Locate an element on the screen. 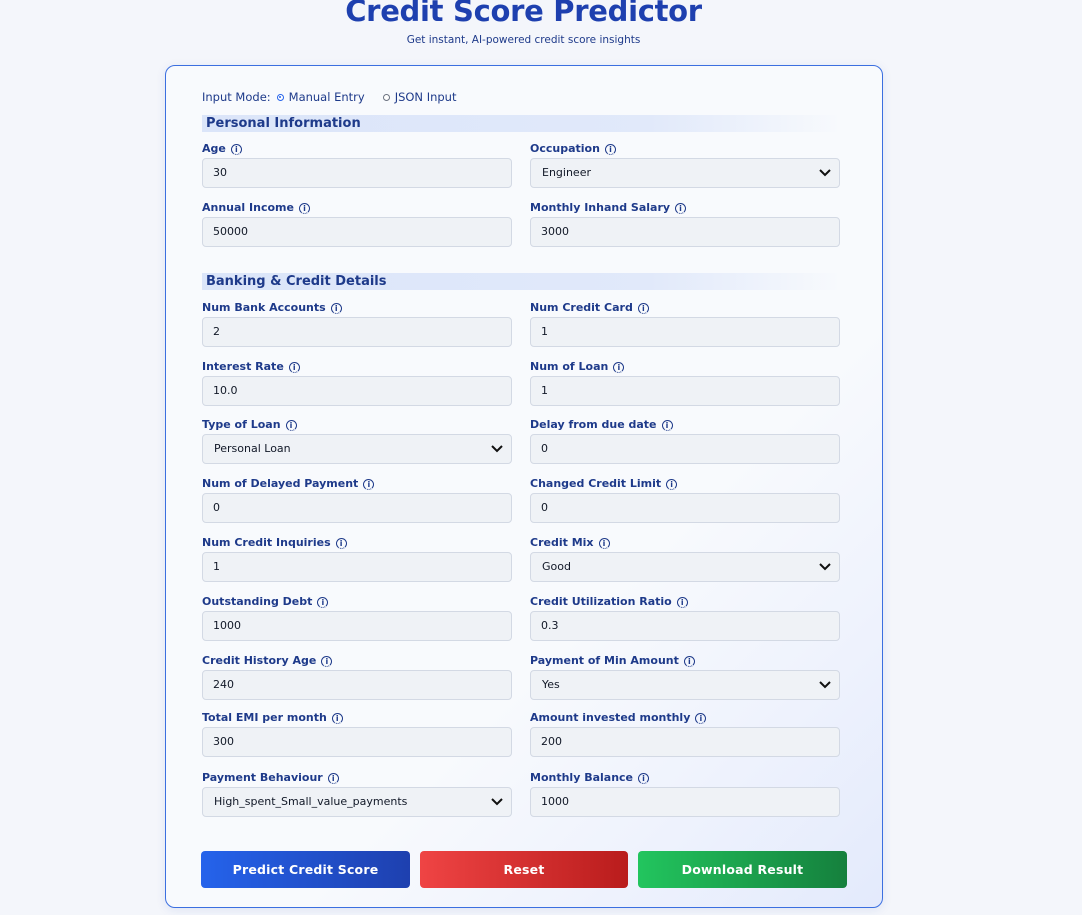  manual-entry-option: Manual Entry is located at coordinates (320, 97).